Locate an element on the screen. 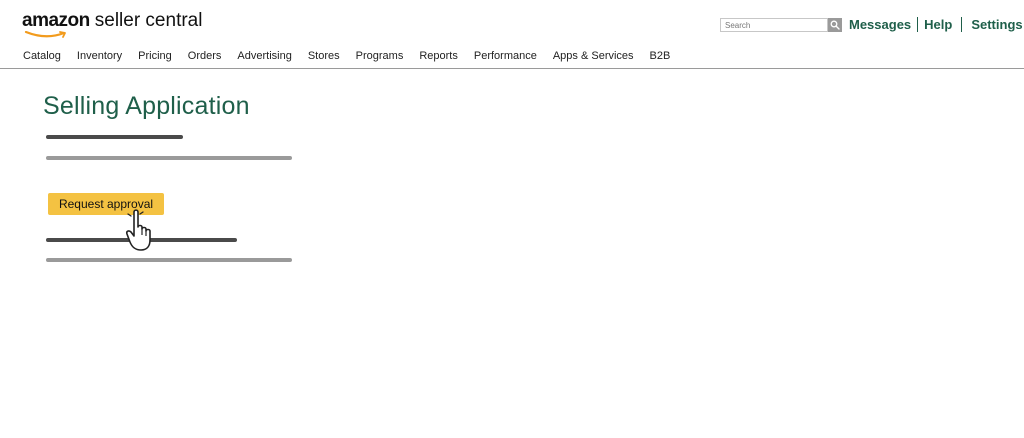 Image resolution: width=1024 pixels, height=438 pixels. search-box is located at coordinates (781, 25).